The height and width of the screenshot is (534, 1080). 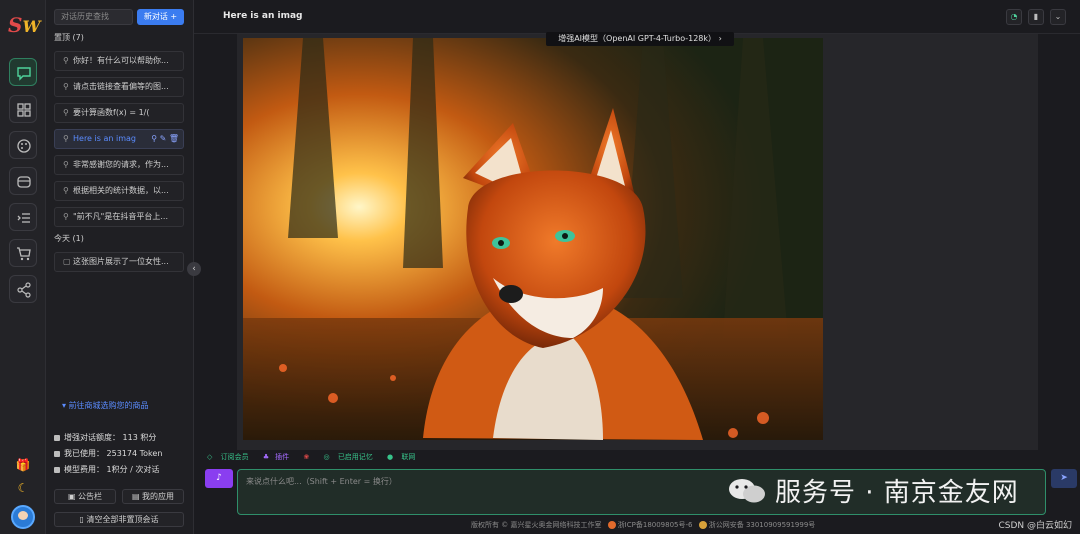 I want to click on pinned-group-label: 置顶 (7), so click(x=69, y=37).